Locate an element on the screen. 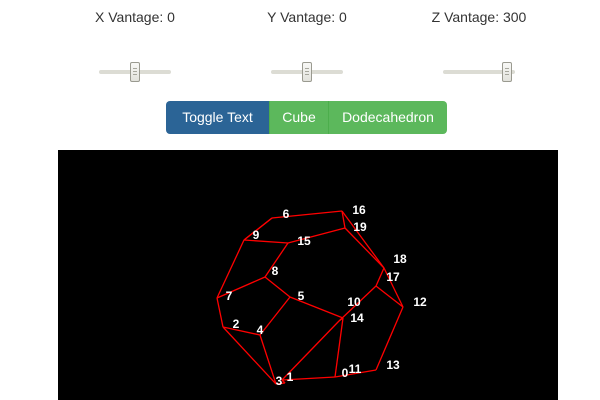  toggle-text-button: Toggle Text is located at coordinates (217, 117).